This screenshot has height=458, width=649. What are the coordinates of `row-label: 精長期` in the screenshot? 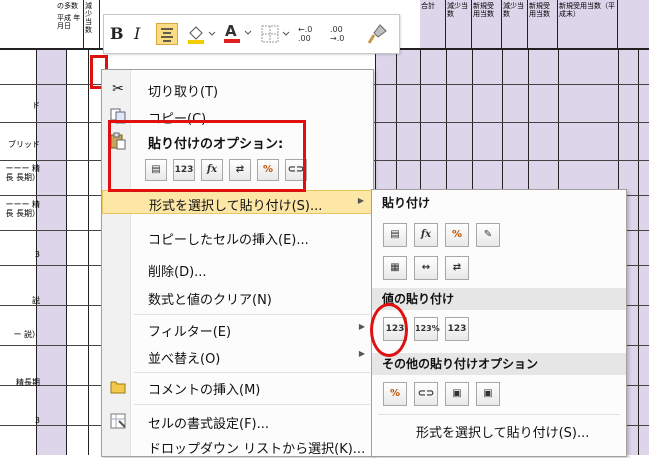 It's located at (28, 382).